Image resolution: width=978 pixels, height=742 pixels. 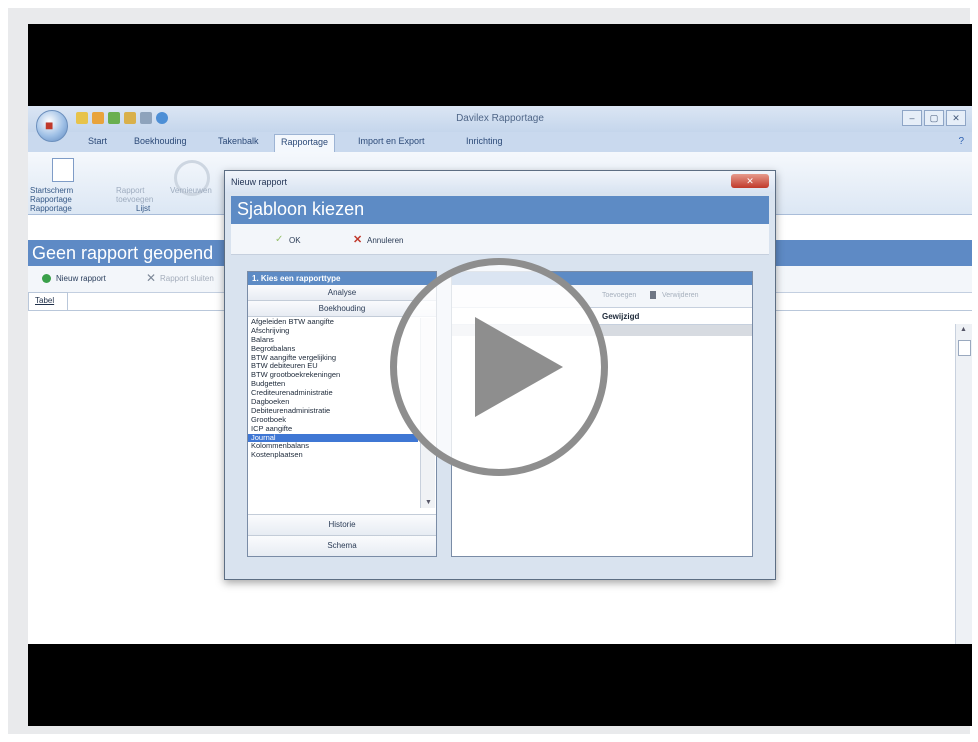 What do you see at coordinates (500, 210) in the screenshot?
I see `dialog-header: Sjabloon kiezen` at bounding box center [500, 210].